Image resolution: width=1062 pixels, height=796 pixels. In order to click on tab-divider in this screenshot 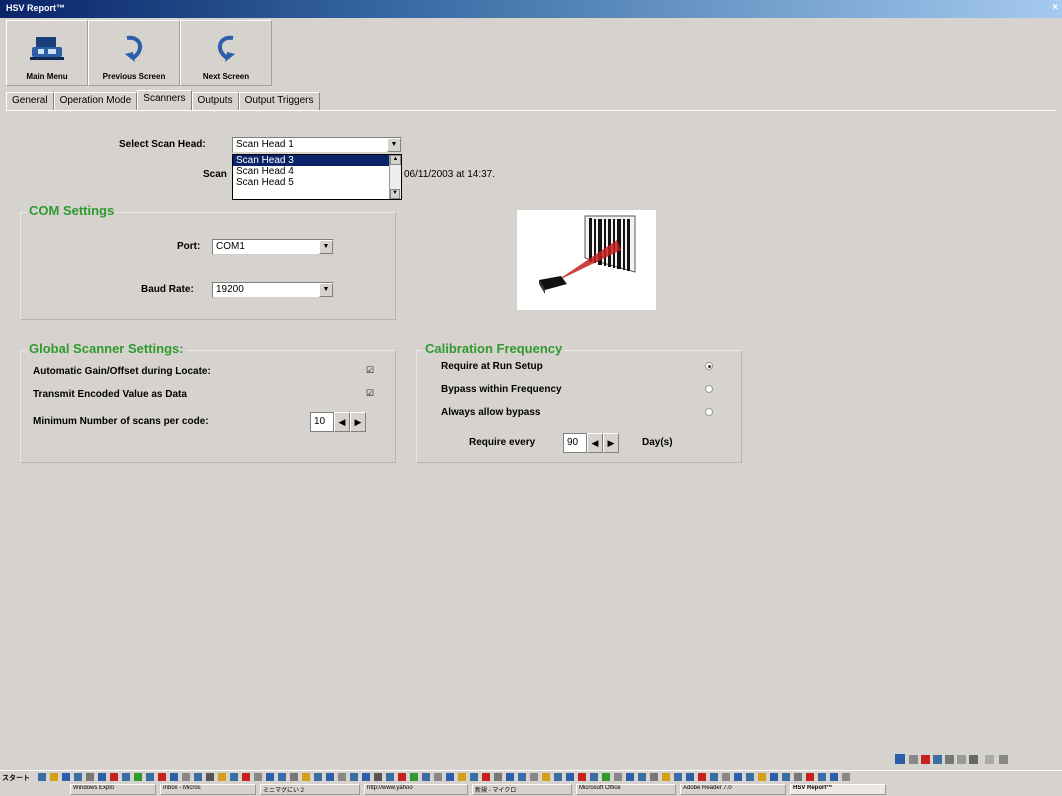, I will do `click(531, 110)`.